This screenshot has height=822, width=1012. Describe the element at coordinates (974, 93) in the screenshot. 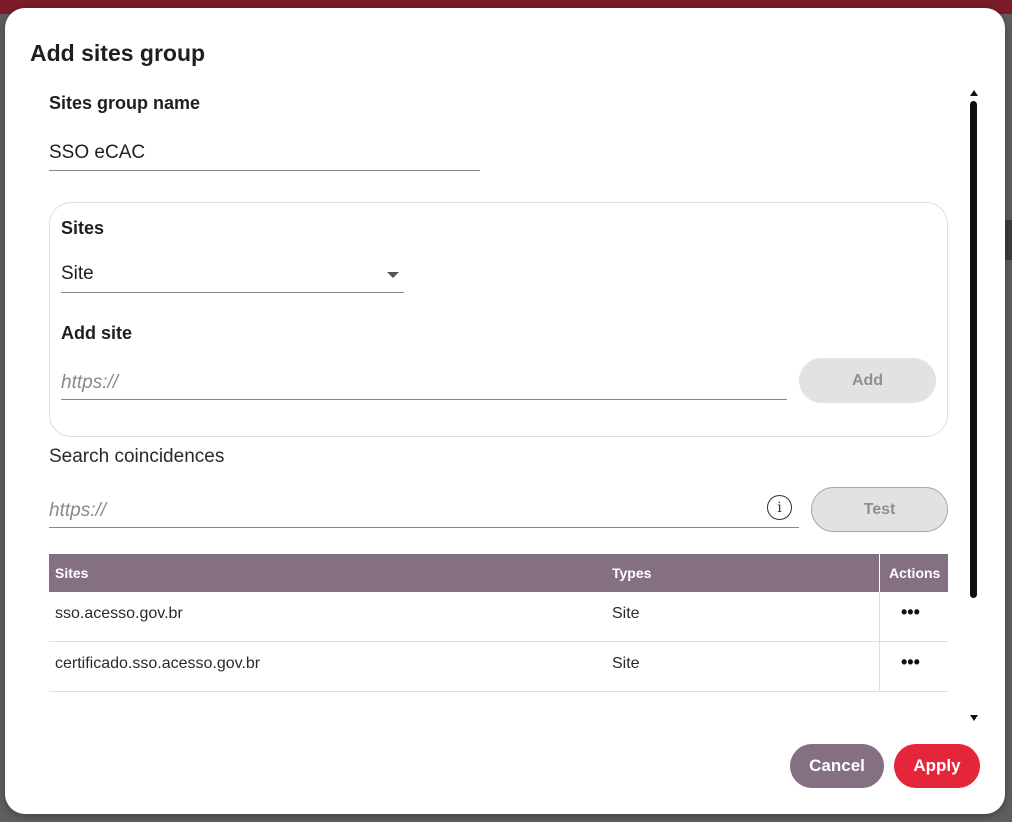

I see `scroll-up-icon` at that location.